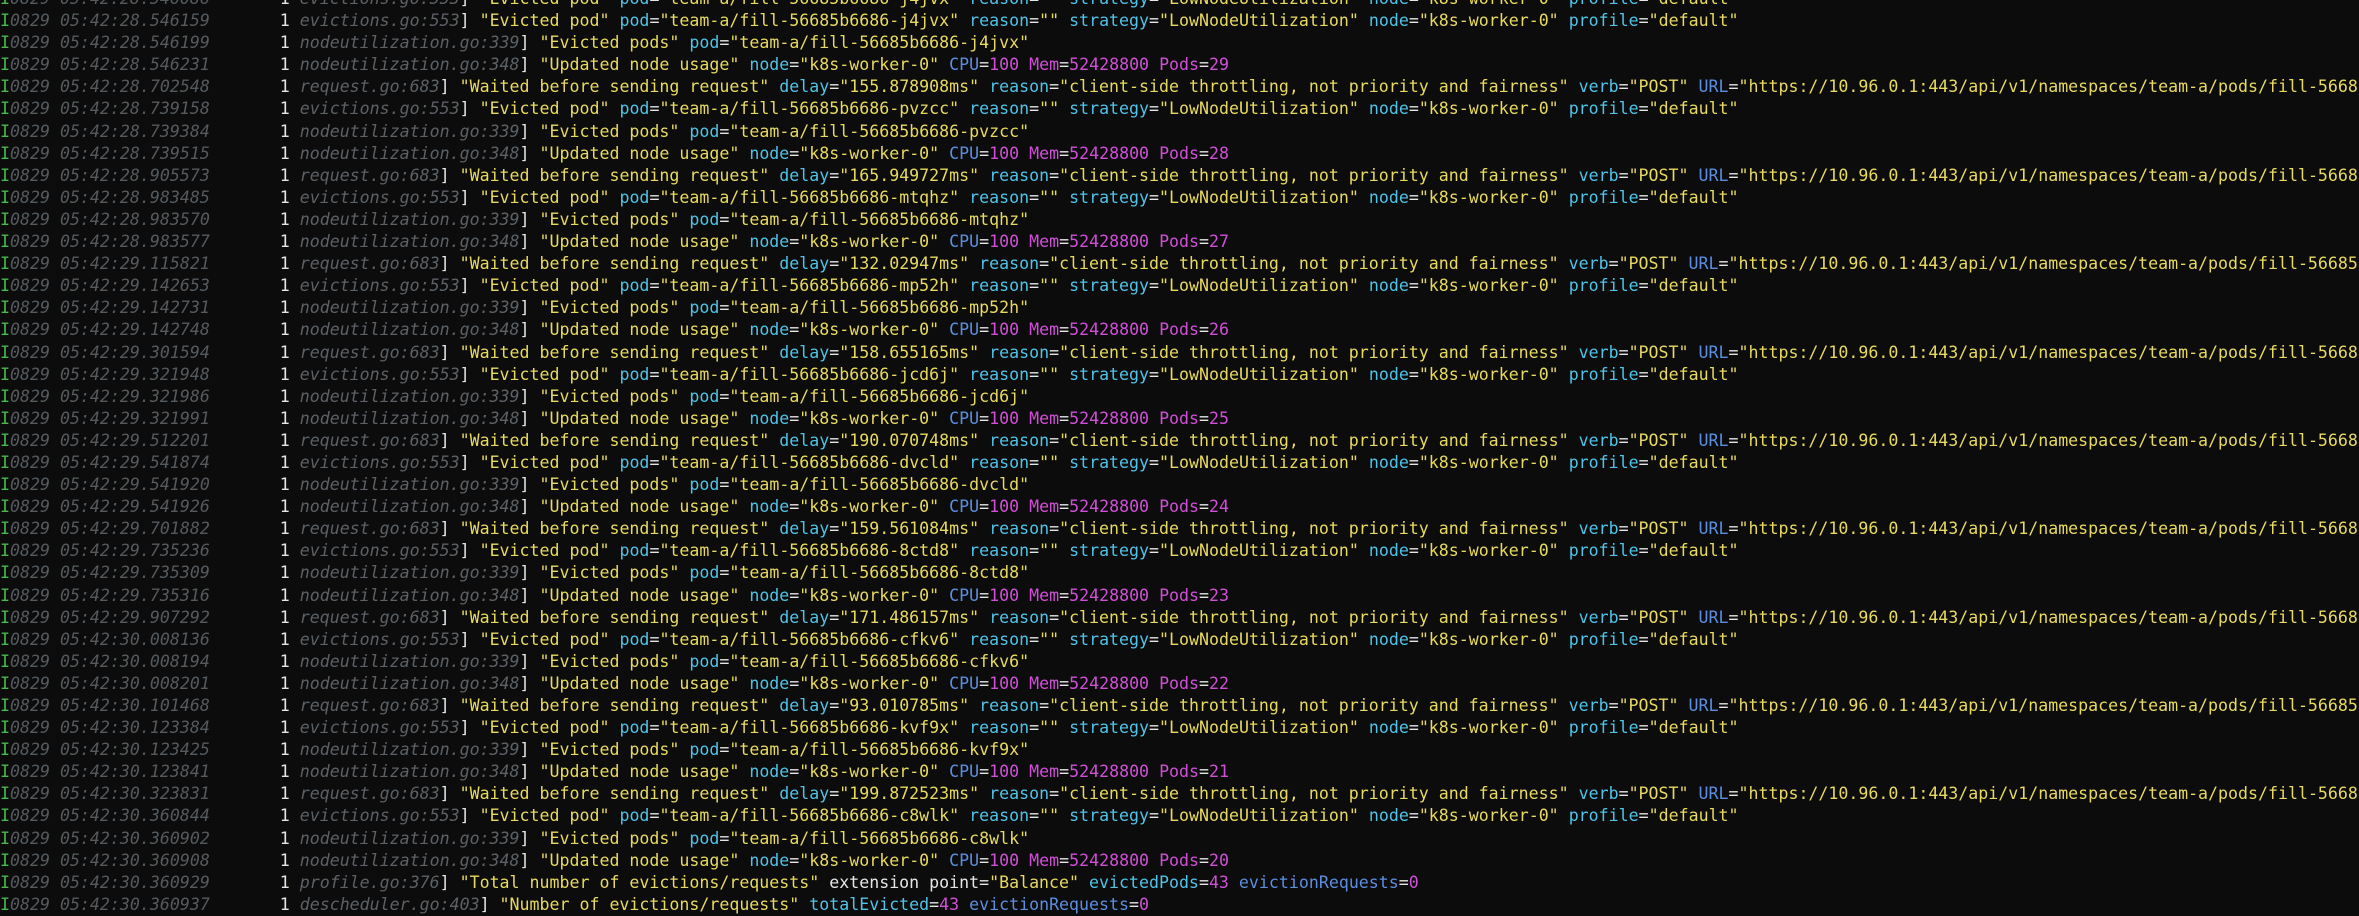 This screenshot has height=916, width=2359. Describe the element at coordinates (110, 749) in the screenshot. I see `log-time: 0829 05:42:30.123425` at that location.